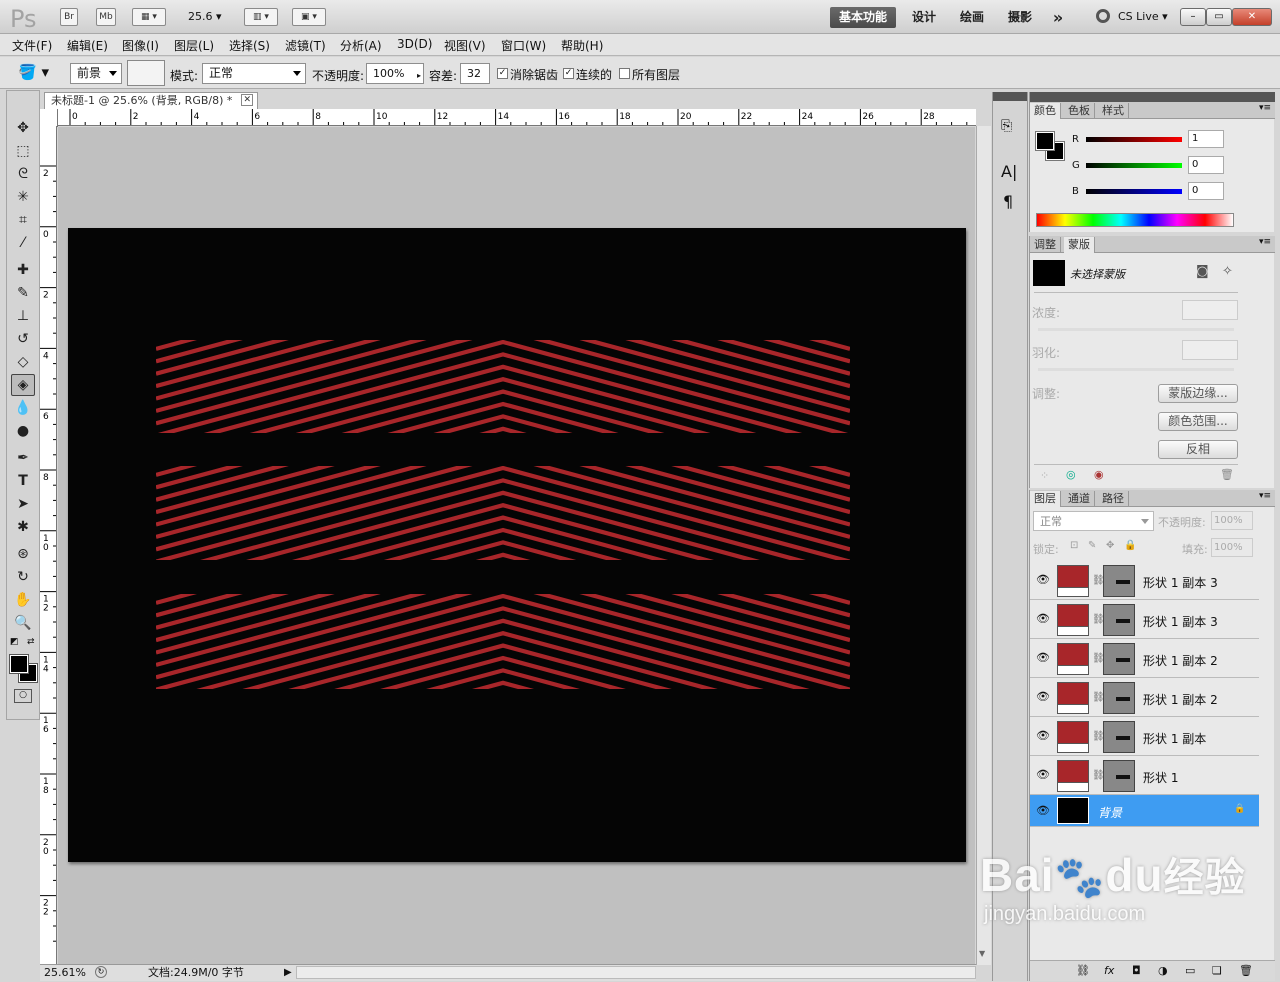 The height and width of the screenshot is (982, 1280). I want to click on layer-row: 👁 ⛓ 形状 1 副本, so click(1144, 736).